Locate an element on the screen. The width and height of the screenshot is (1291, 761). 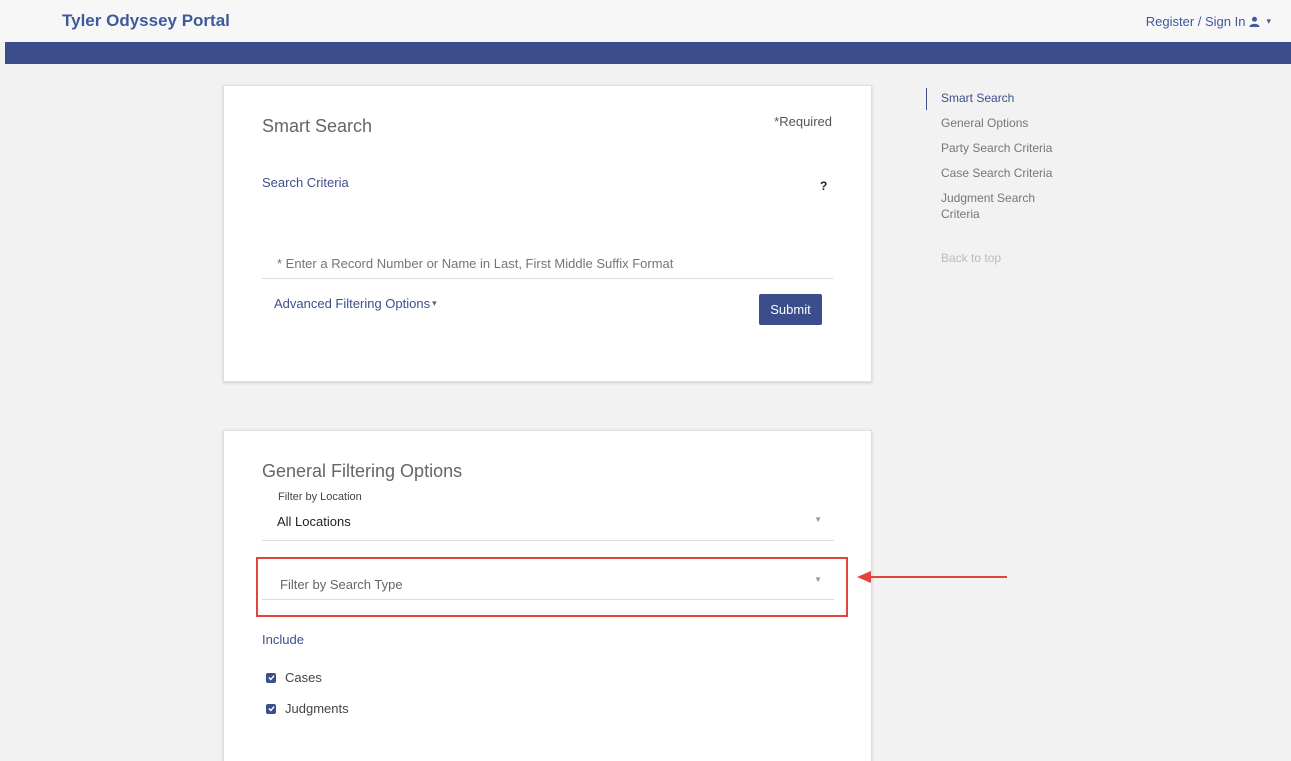
annotation-highlight-box is located at coordinates (552, 587).